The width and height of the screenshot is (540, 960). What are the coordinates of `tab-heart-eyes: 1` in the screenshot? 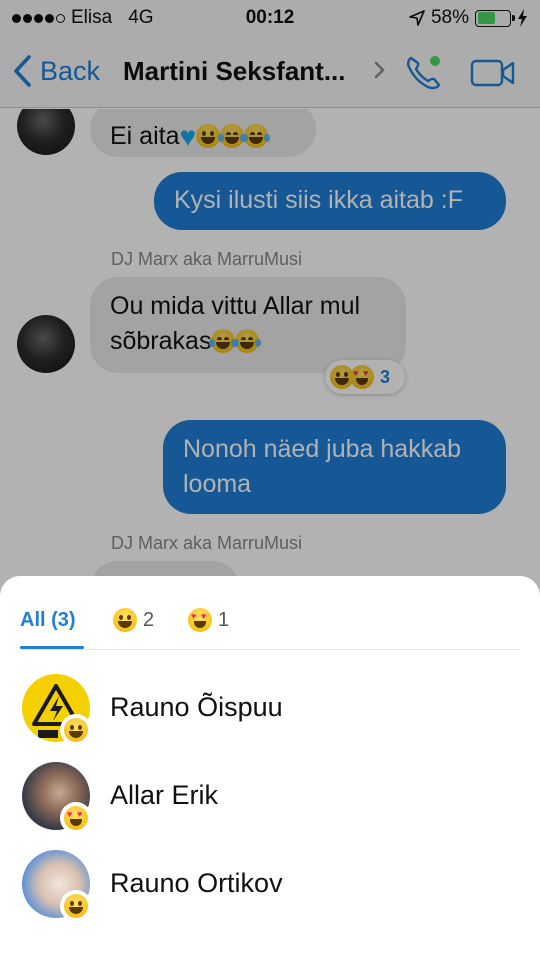 It's located at (208, 620).